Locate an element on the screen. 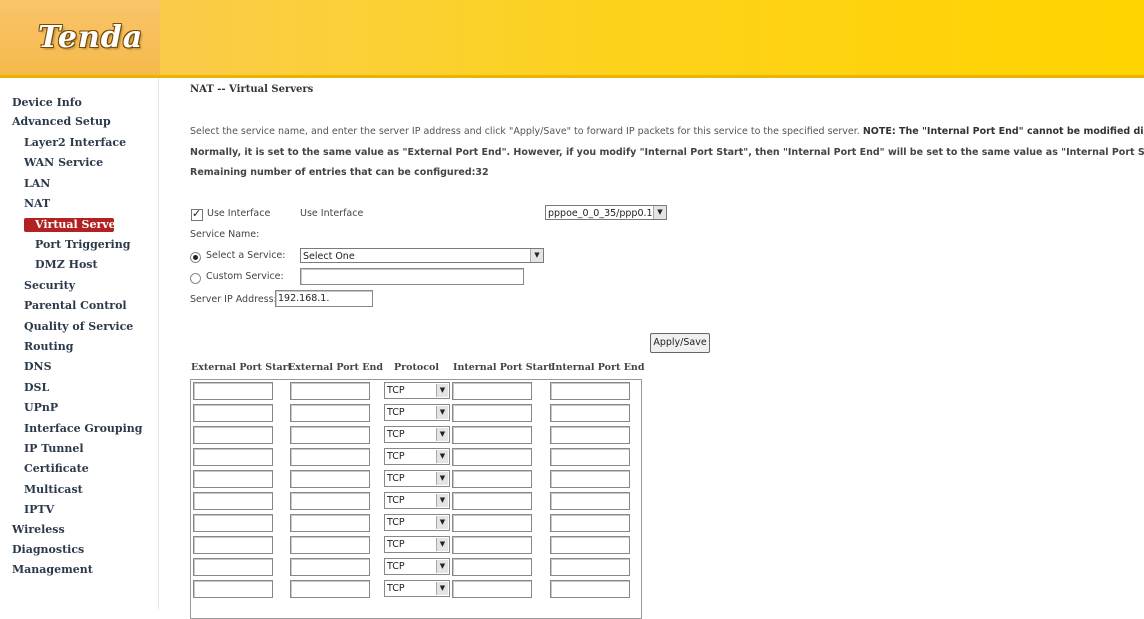 The width and height of the screenshot is (1144, 619). nav-management: Management is located at coordinates (52, 569).